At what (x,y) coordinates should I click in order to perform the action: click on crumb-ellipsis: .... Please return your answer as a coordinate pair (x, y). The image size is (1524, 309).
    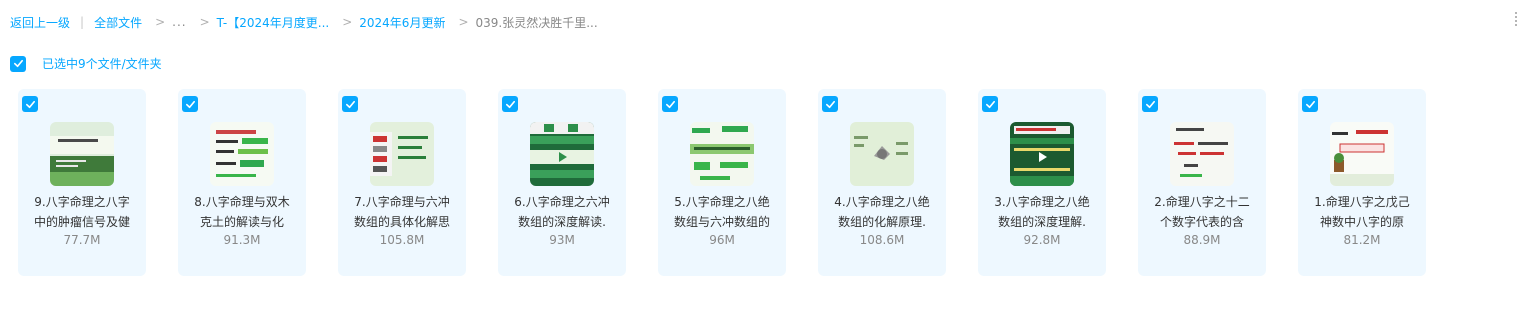
    Looking at the image, I should click on (179, 22).